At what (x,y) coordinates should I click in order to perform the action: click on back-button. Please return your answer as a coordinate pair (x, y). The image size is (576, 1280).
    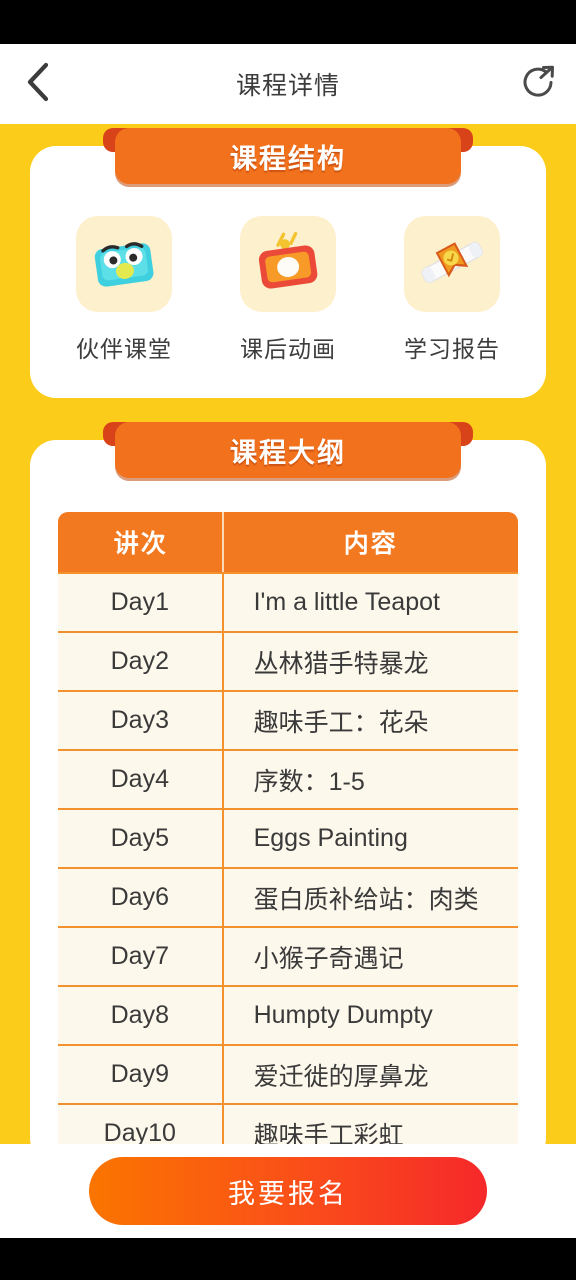
    Looking at the image, I should click on (38, 84).